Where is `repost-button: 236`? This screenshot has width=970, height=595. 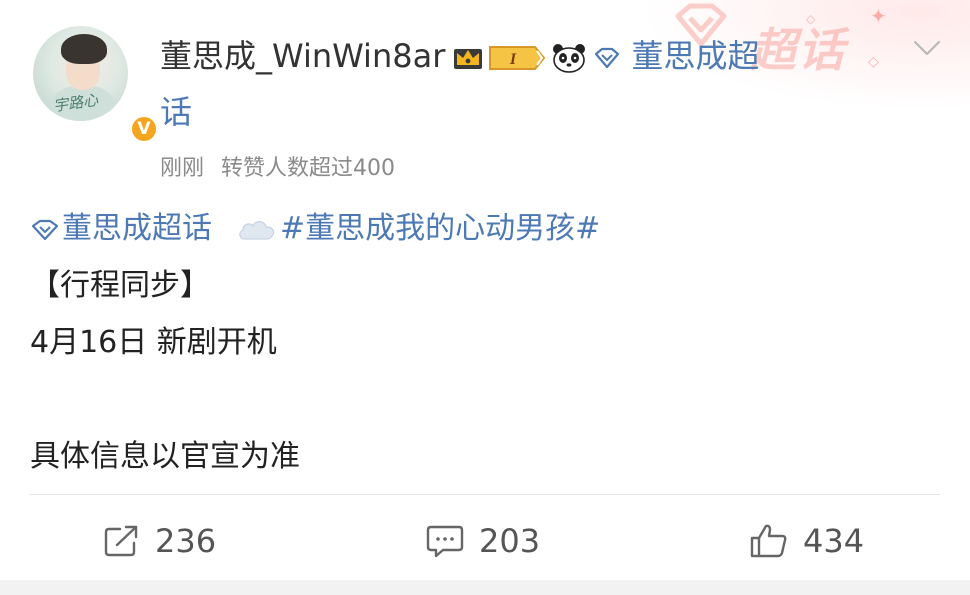
repost-button: 236 is located at coordinates (159, 541).